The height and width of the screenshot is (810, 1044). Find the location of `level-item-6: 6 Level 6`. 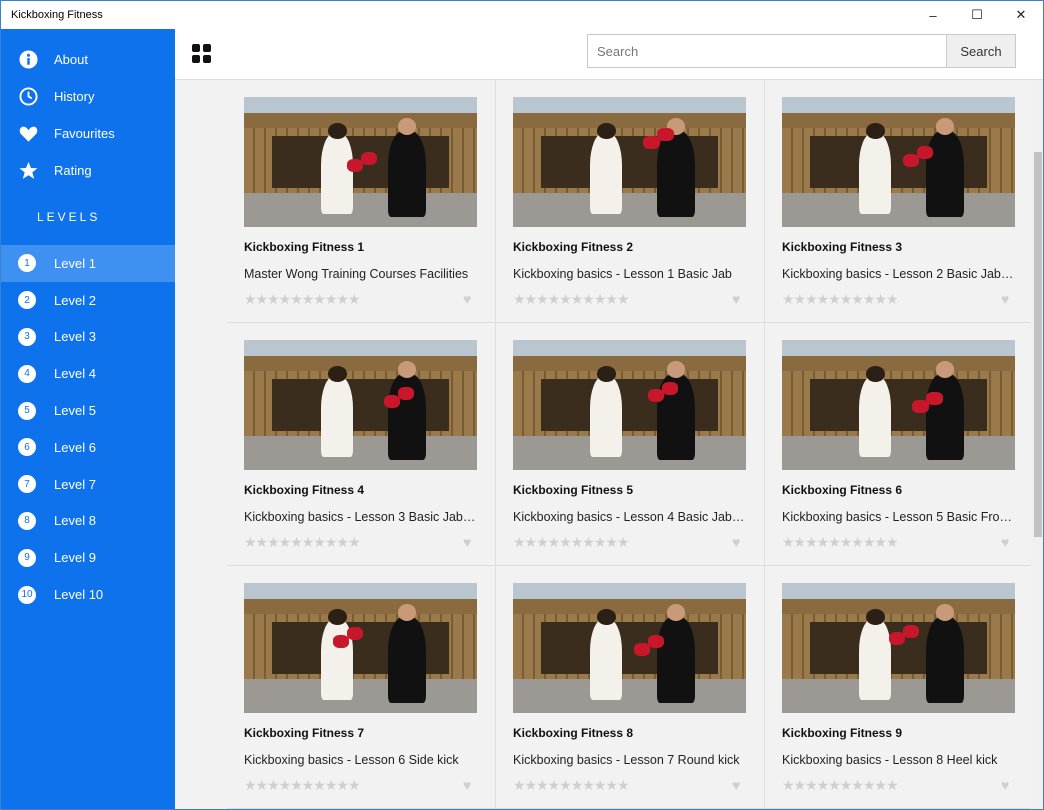

level-item-6: 6 Level 6 is located at coordinates (88, 447).